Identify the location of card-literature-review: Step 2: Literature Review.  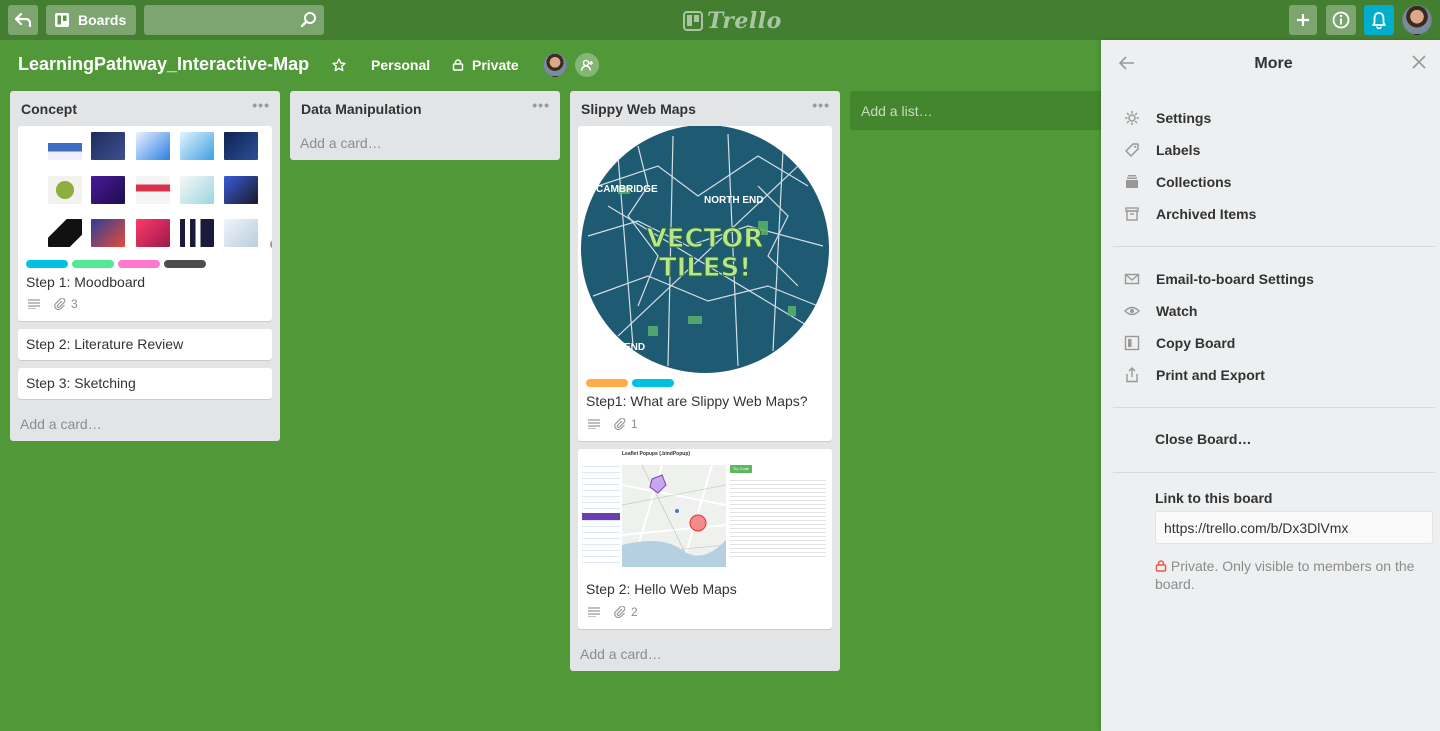
(145, 344).